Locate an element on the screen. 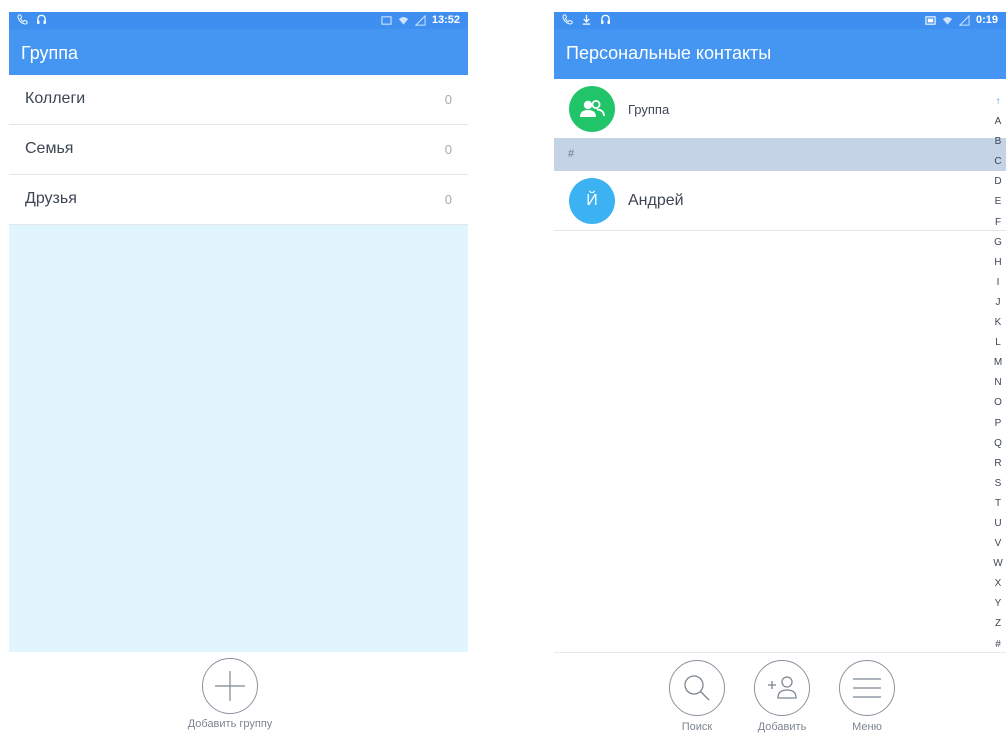 The width and height of the screenshot is (1006, 733). index-letter-q: Q is located at coordinates (998, 444).